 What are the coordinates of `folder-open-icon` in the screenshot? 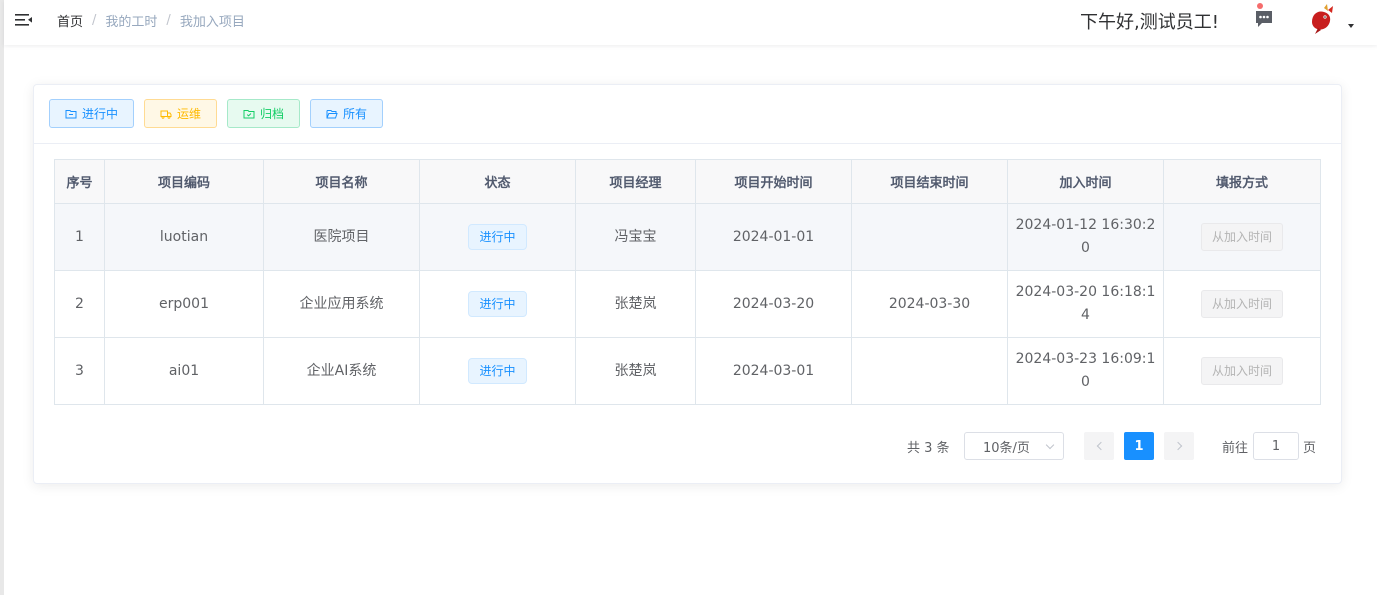 It's located at (332, 113).